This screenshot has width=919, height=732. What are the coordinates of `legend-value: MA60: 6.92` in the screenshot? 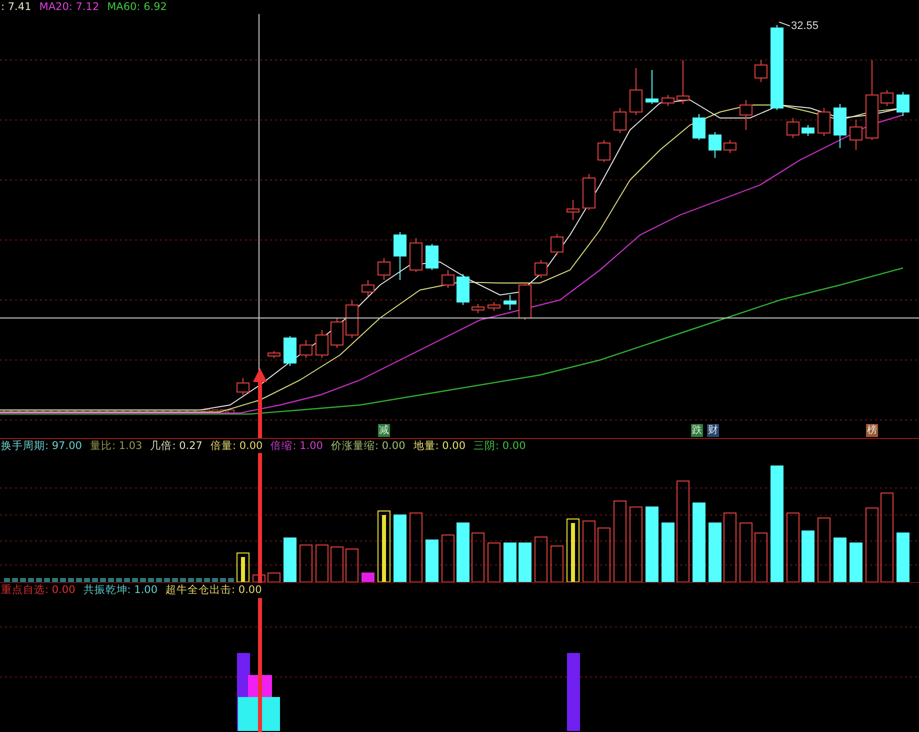 It's located at (137, 7).